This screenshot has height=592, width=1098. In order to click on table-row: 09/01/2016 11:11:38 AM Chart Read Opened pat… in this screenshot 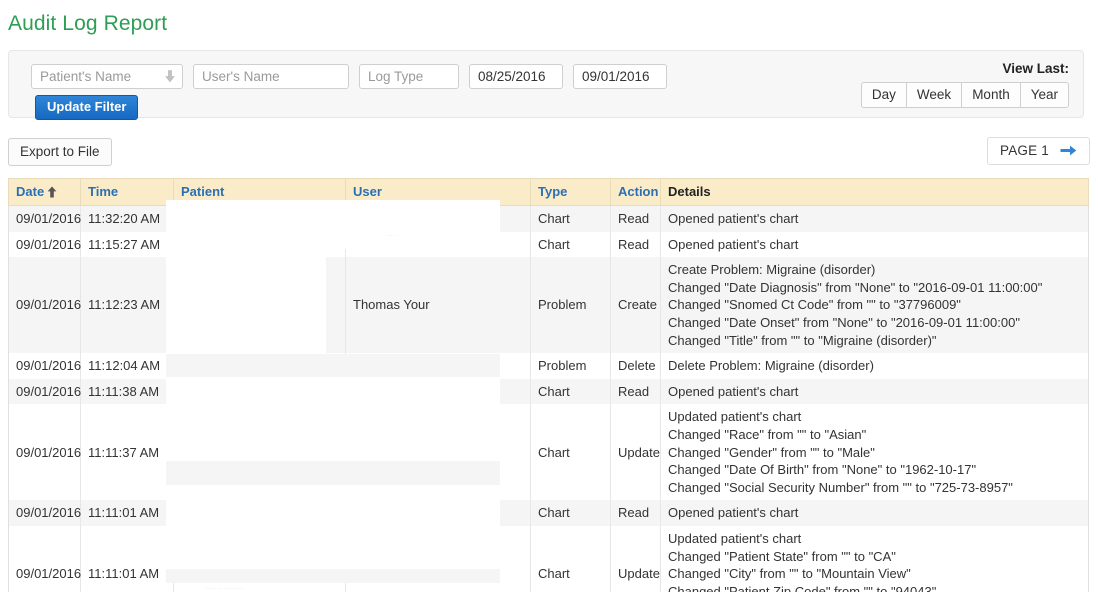, I will do `click(548, 391)`.